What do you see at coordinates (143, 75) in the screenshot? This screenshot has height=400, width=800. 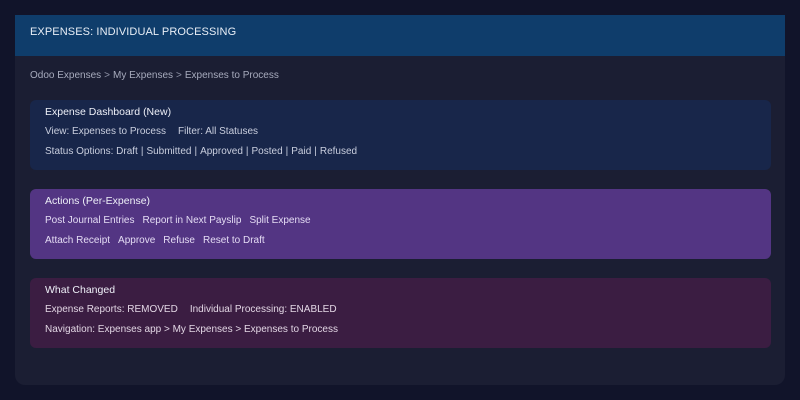 I see `breadcrumb-my-expenses: My Expenses` at bounding box center [143, 75].